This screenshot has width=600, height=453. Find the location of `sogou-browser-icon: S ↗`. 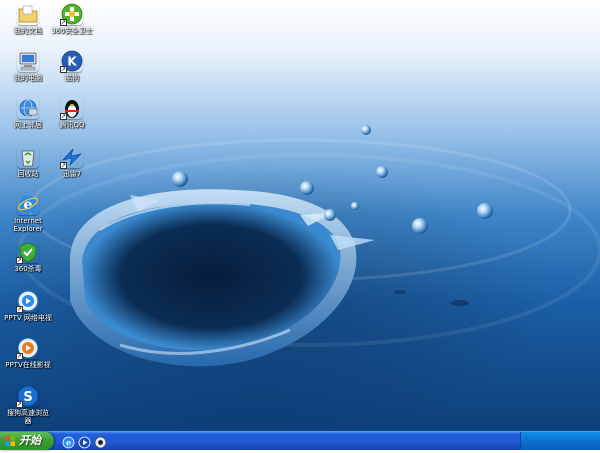

sogou-browser-icon: S ↗ is located at coordinates (27, 396).